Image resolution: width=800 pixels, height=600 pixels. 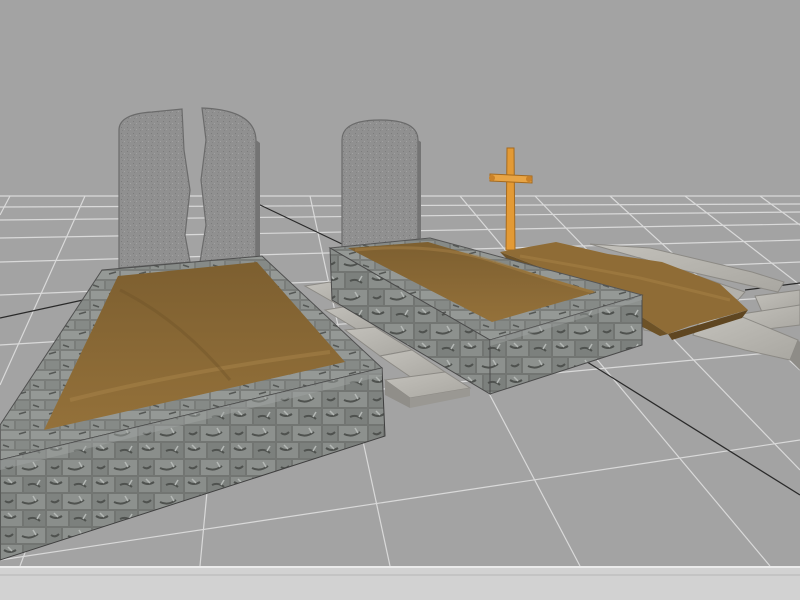 What do you see at coordinates (400, 575) in the screenshot?
I see `status-bar-divider` at bounding box center [400, 575].